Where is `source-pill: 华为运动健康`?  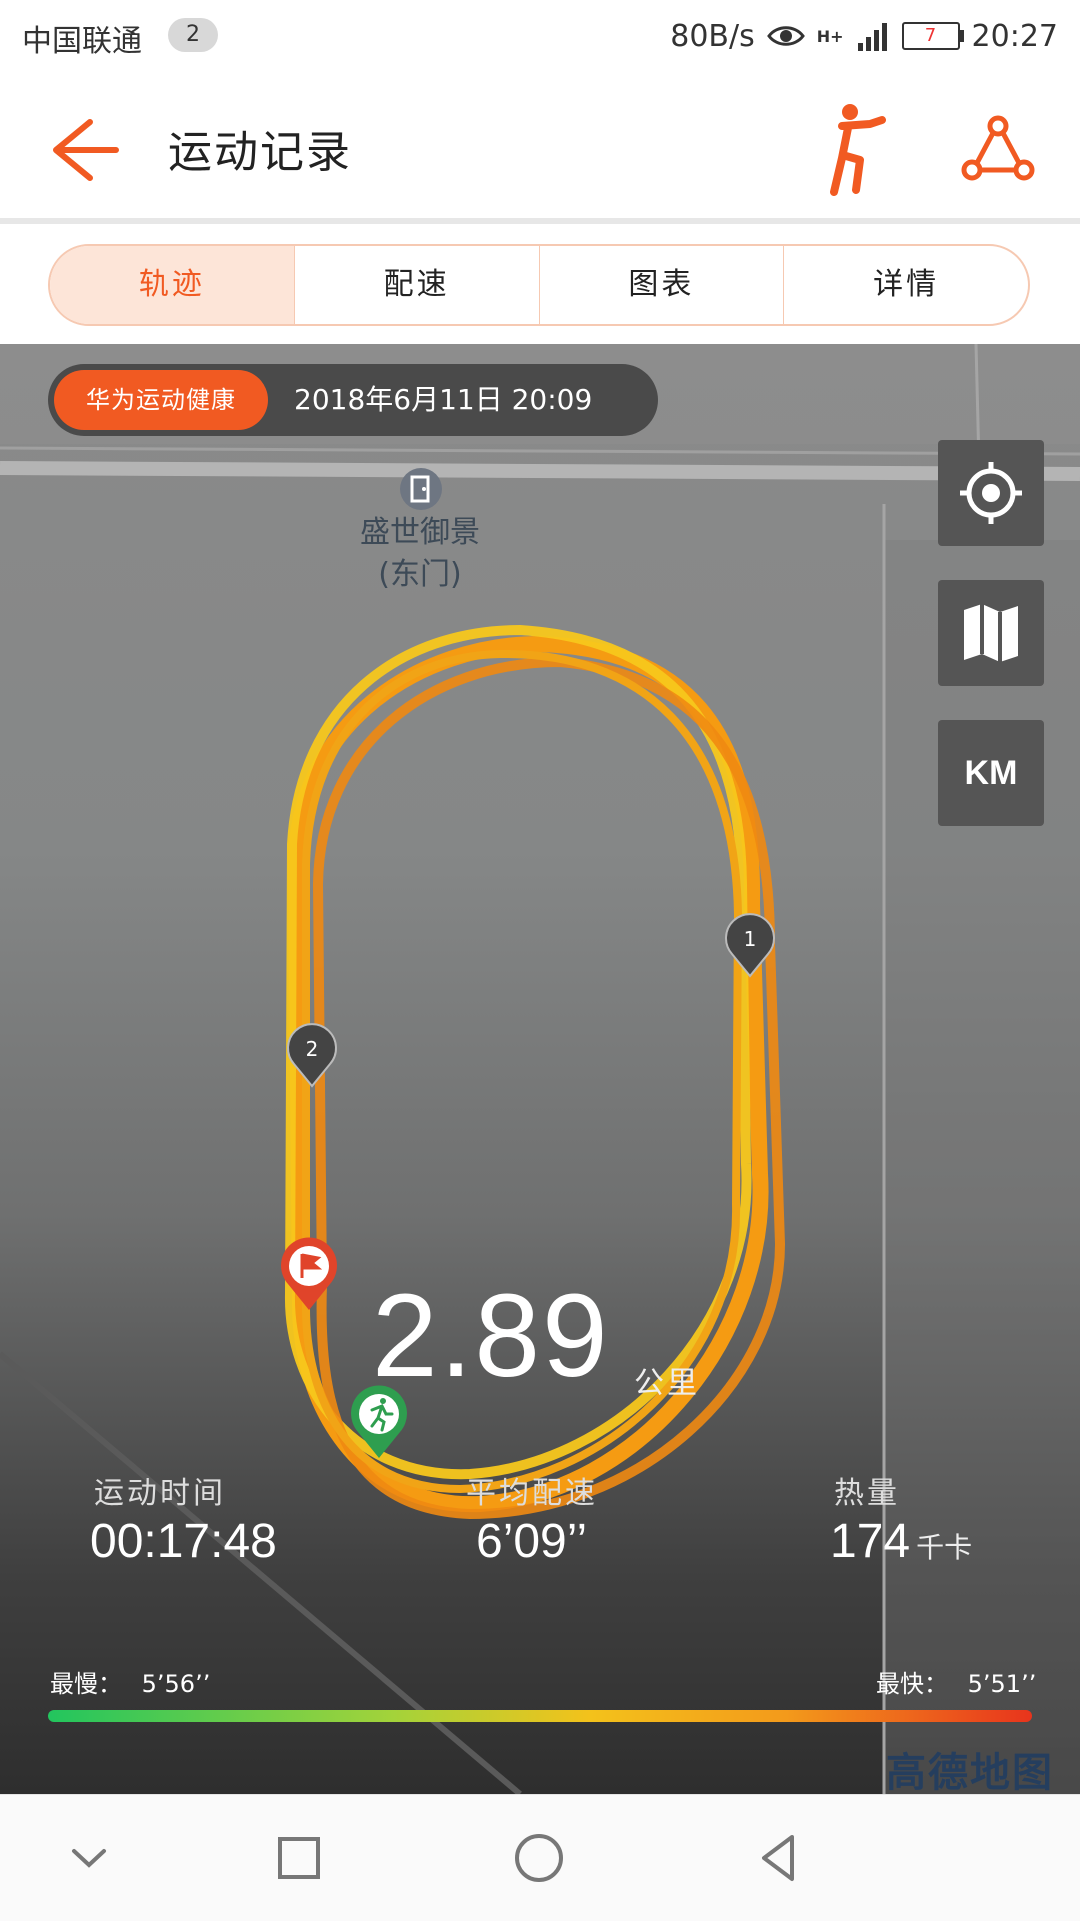
source-pill: 华为运动健康 is located at coordinates (161, 400).